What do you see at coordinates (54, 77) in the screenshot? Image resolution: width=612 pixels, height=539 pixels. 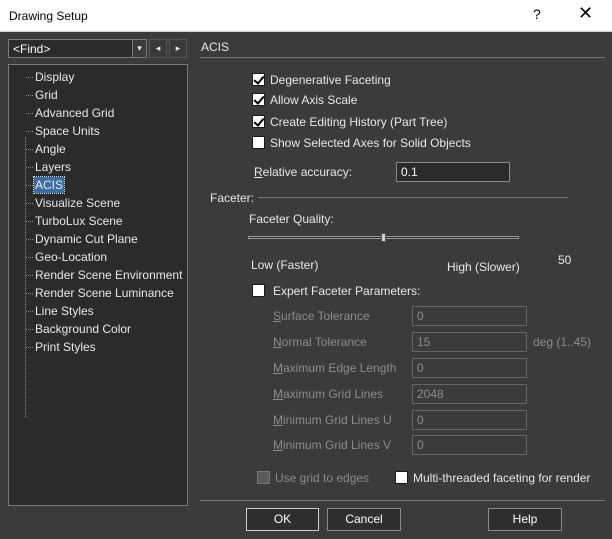 I see `tree-item-display: Display` at bounding box center [54, 77].